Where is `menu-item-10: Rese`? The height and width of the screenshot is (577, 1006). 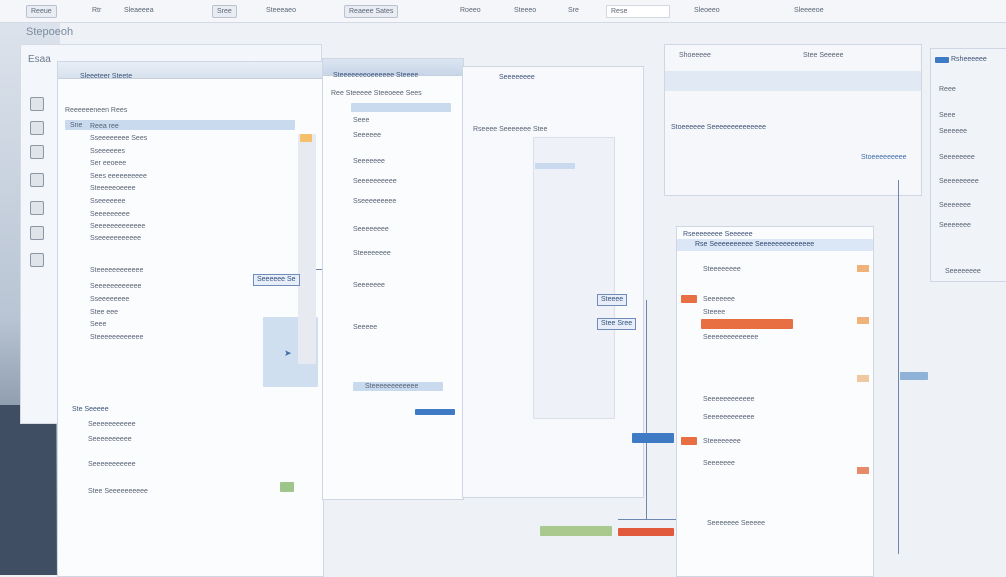
menu-item-10: Rese is located at coordinates (638, 11).